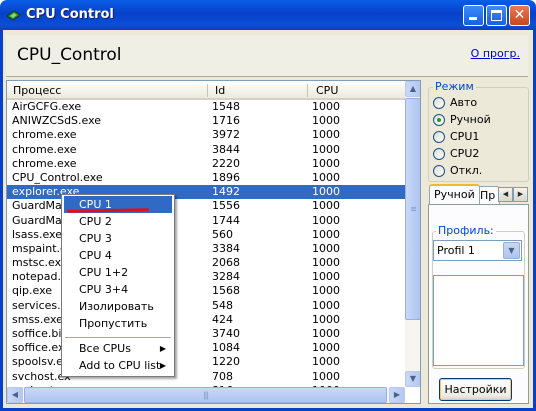  I want to click on menu-item-skip: Пропустить, so click(118, 323).